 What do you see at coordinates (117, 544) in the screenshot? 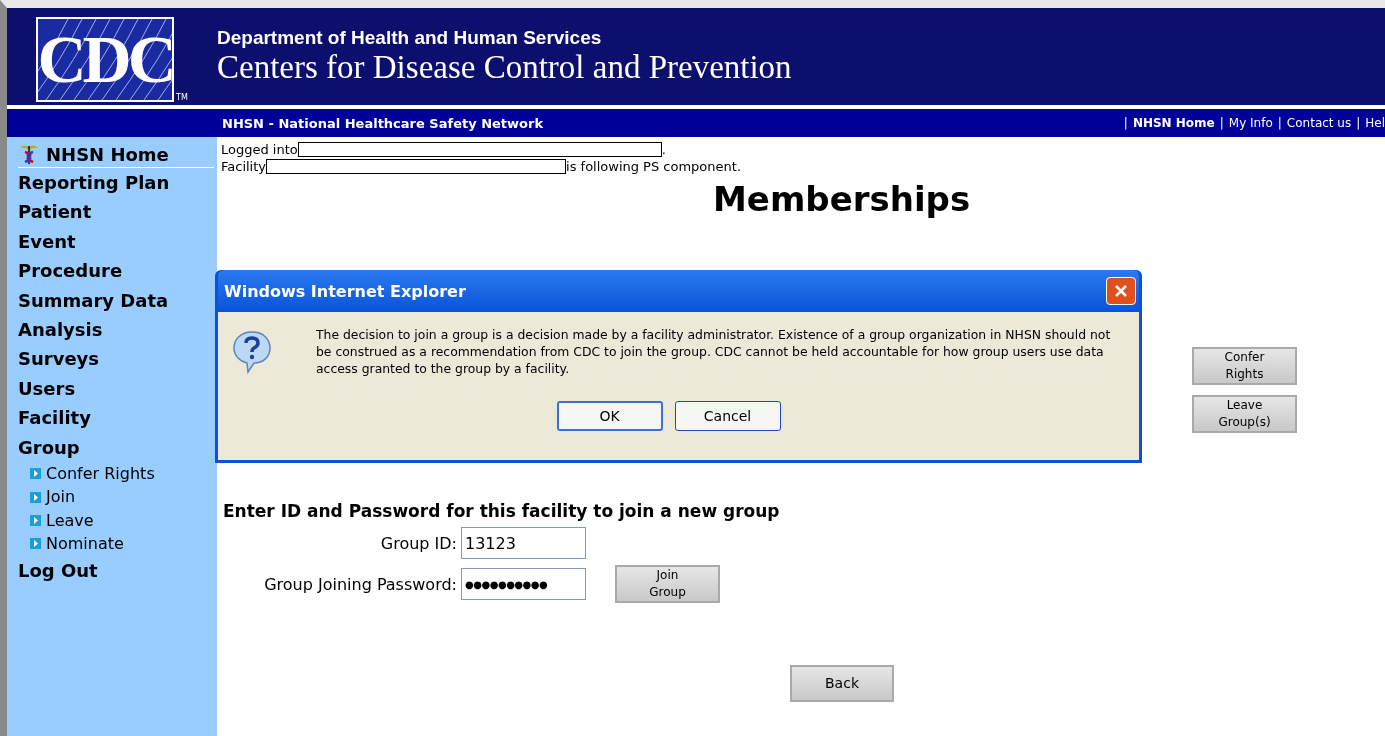
I see `sidebar-subitem: Nominate` at bounding box center [117, 544].